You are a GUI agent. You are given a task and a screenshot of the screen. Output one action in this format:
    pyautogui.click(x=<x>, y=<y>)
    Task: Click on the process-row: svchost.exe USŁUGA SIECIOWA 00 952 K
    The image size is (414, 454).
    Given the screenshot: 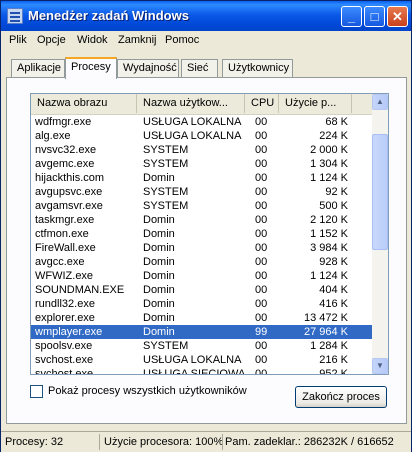 What is the action you would take?
    pyautogui.click(x=201, y=371)
    